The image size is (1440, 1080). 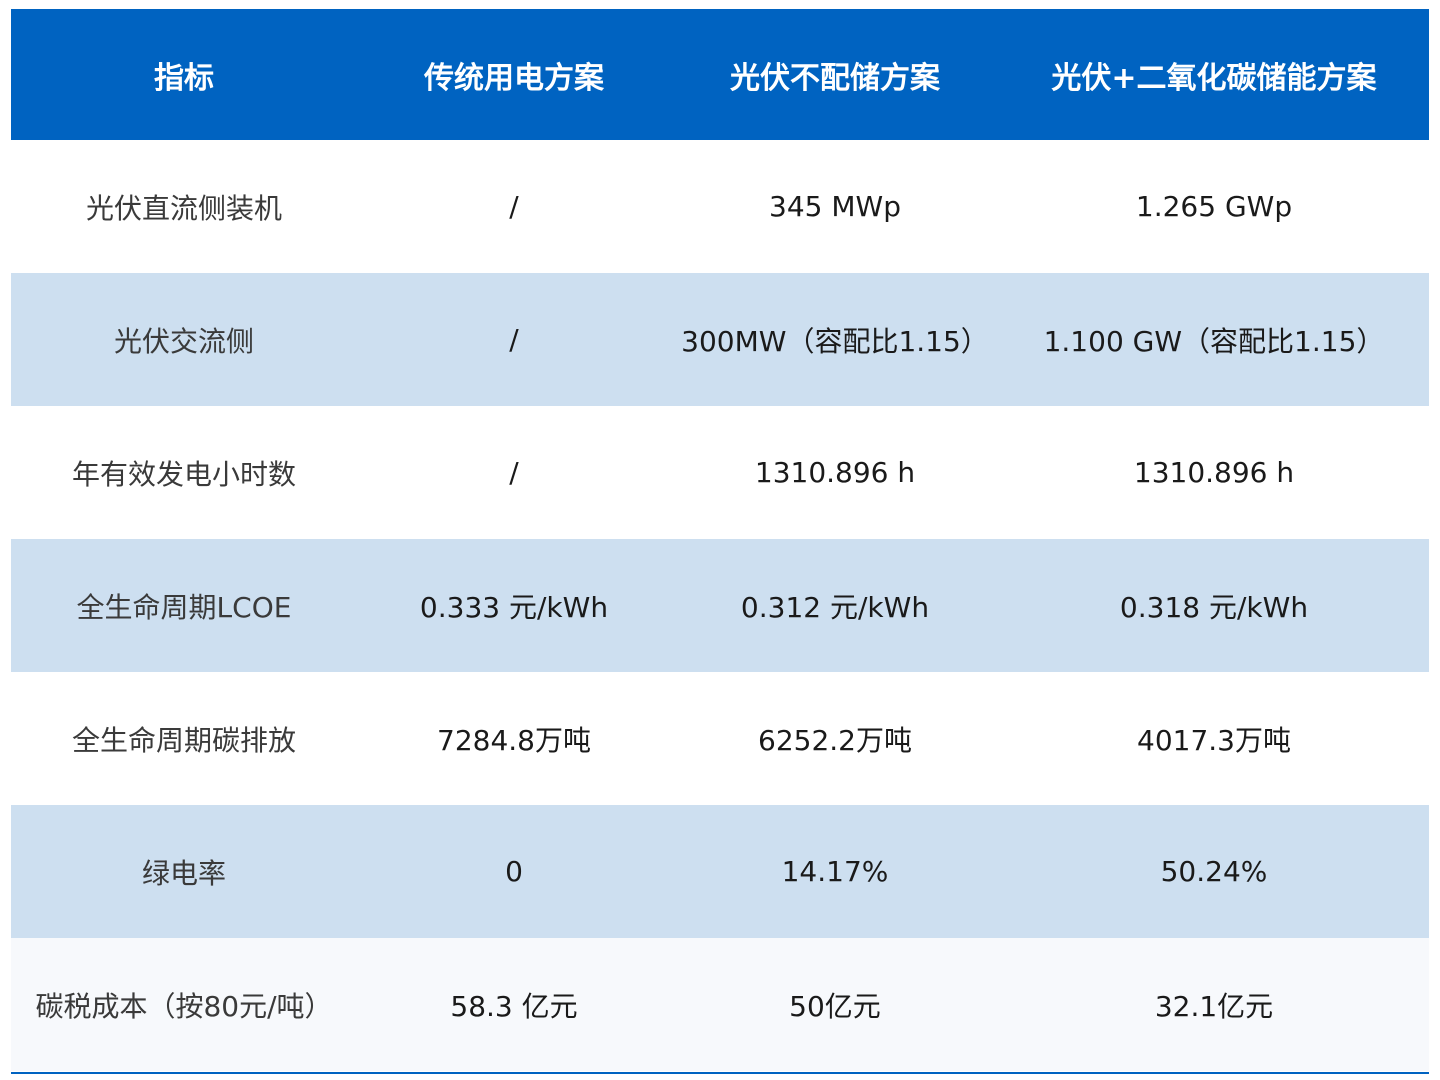 What do you see at coordinates (514, 740) in the screenshot?
I see `table-cell: 7284.8万吨` at bounding box center [514, 740].